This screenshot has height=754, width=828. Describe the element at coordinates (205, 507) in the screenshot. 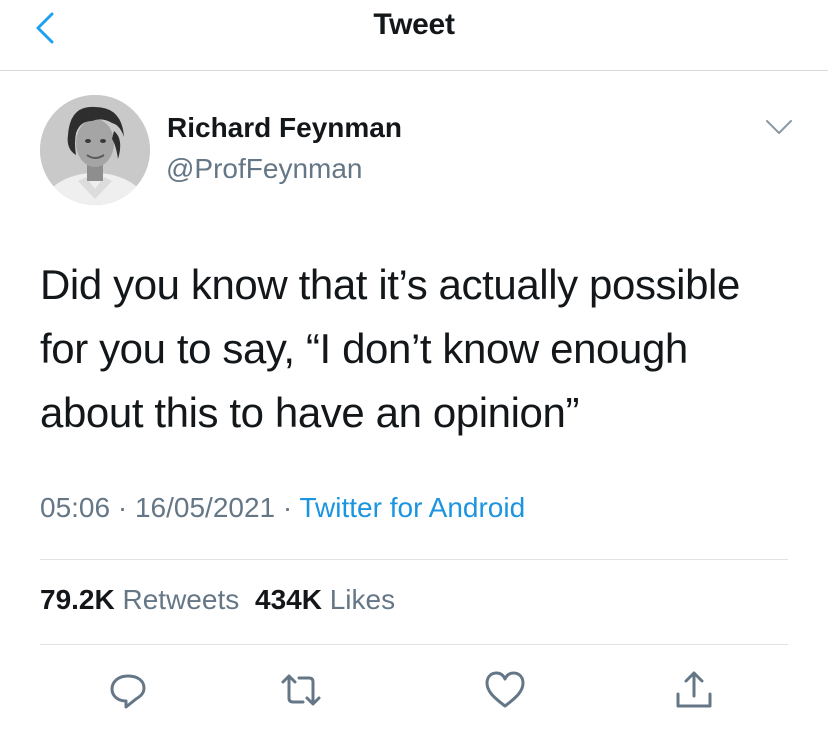

I see `tweet-date: 16/05/2021` at that location.